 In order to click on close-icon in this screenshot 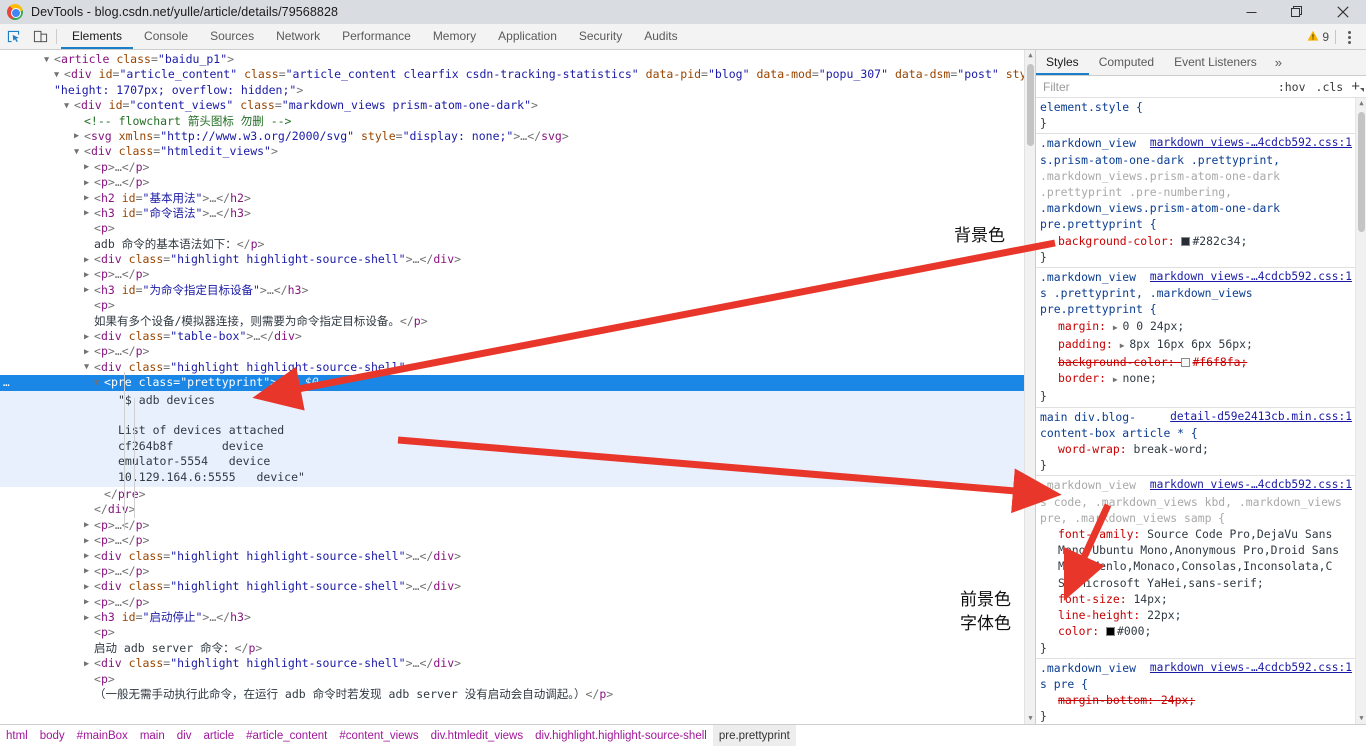, I will do `click(1343, 12)`.